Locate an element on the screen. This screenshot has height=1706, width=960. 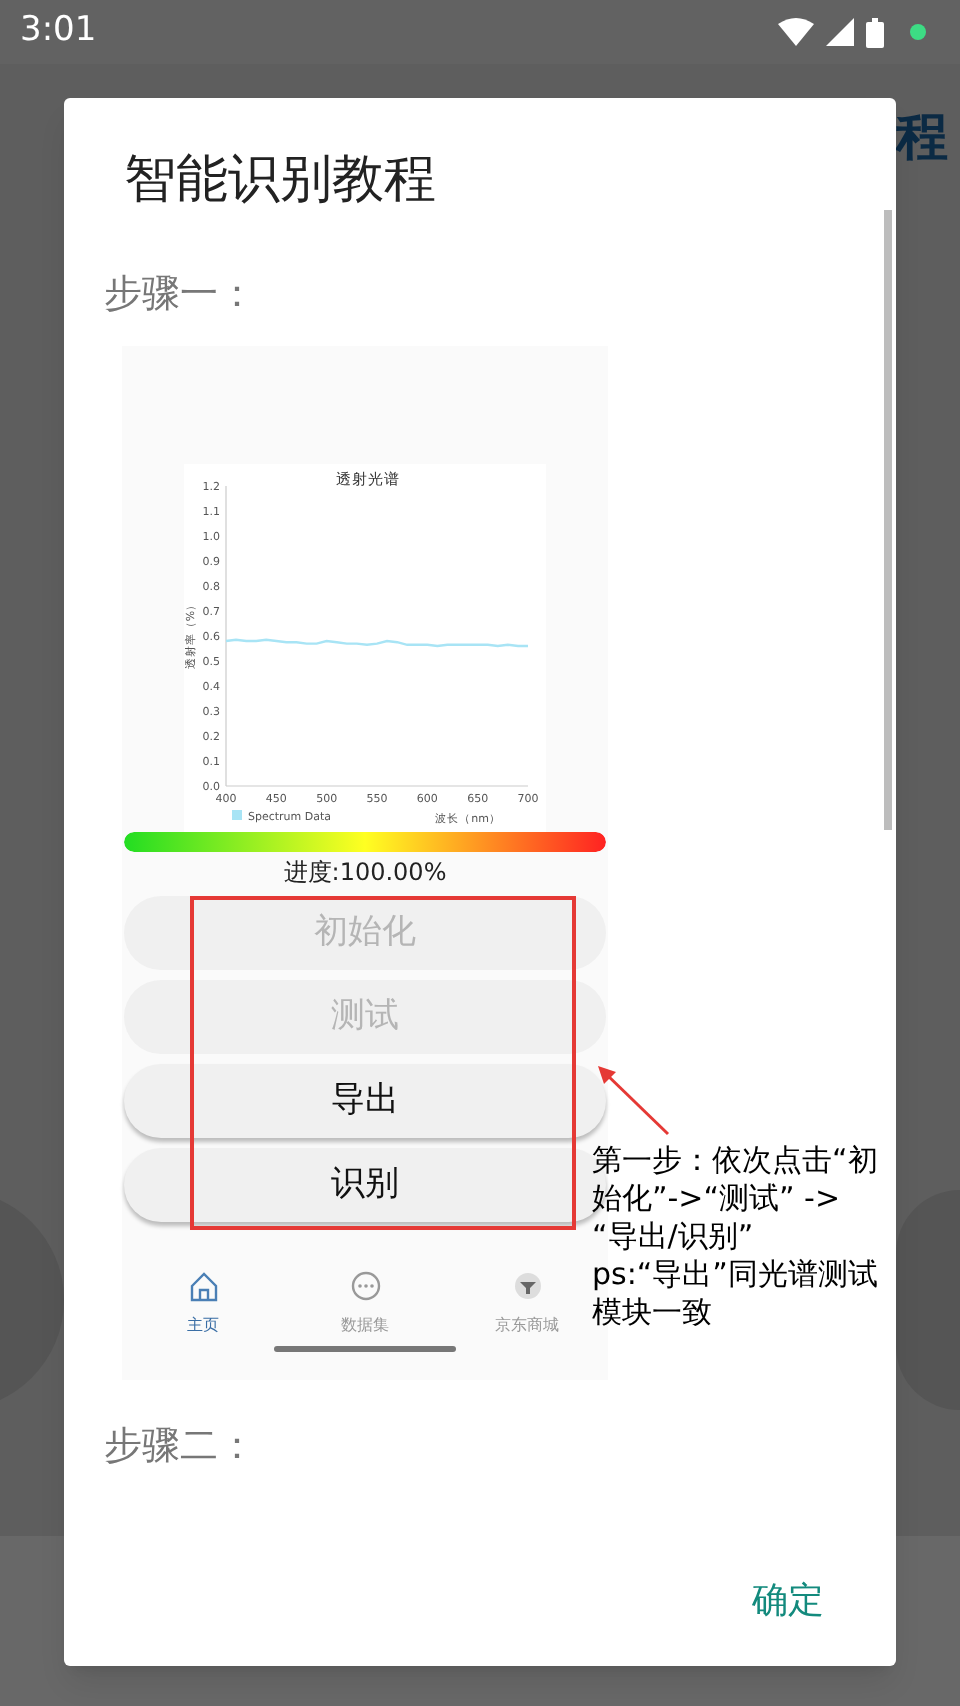
signal-icon is located at coordinates (840, 32).